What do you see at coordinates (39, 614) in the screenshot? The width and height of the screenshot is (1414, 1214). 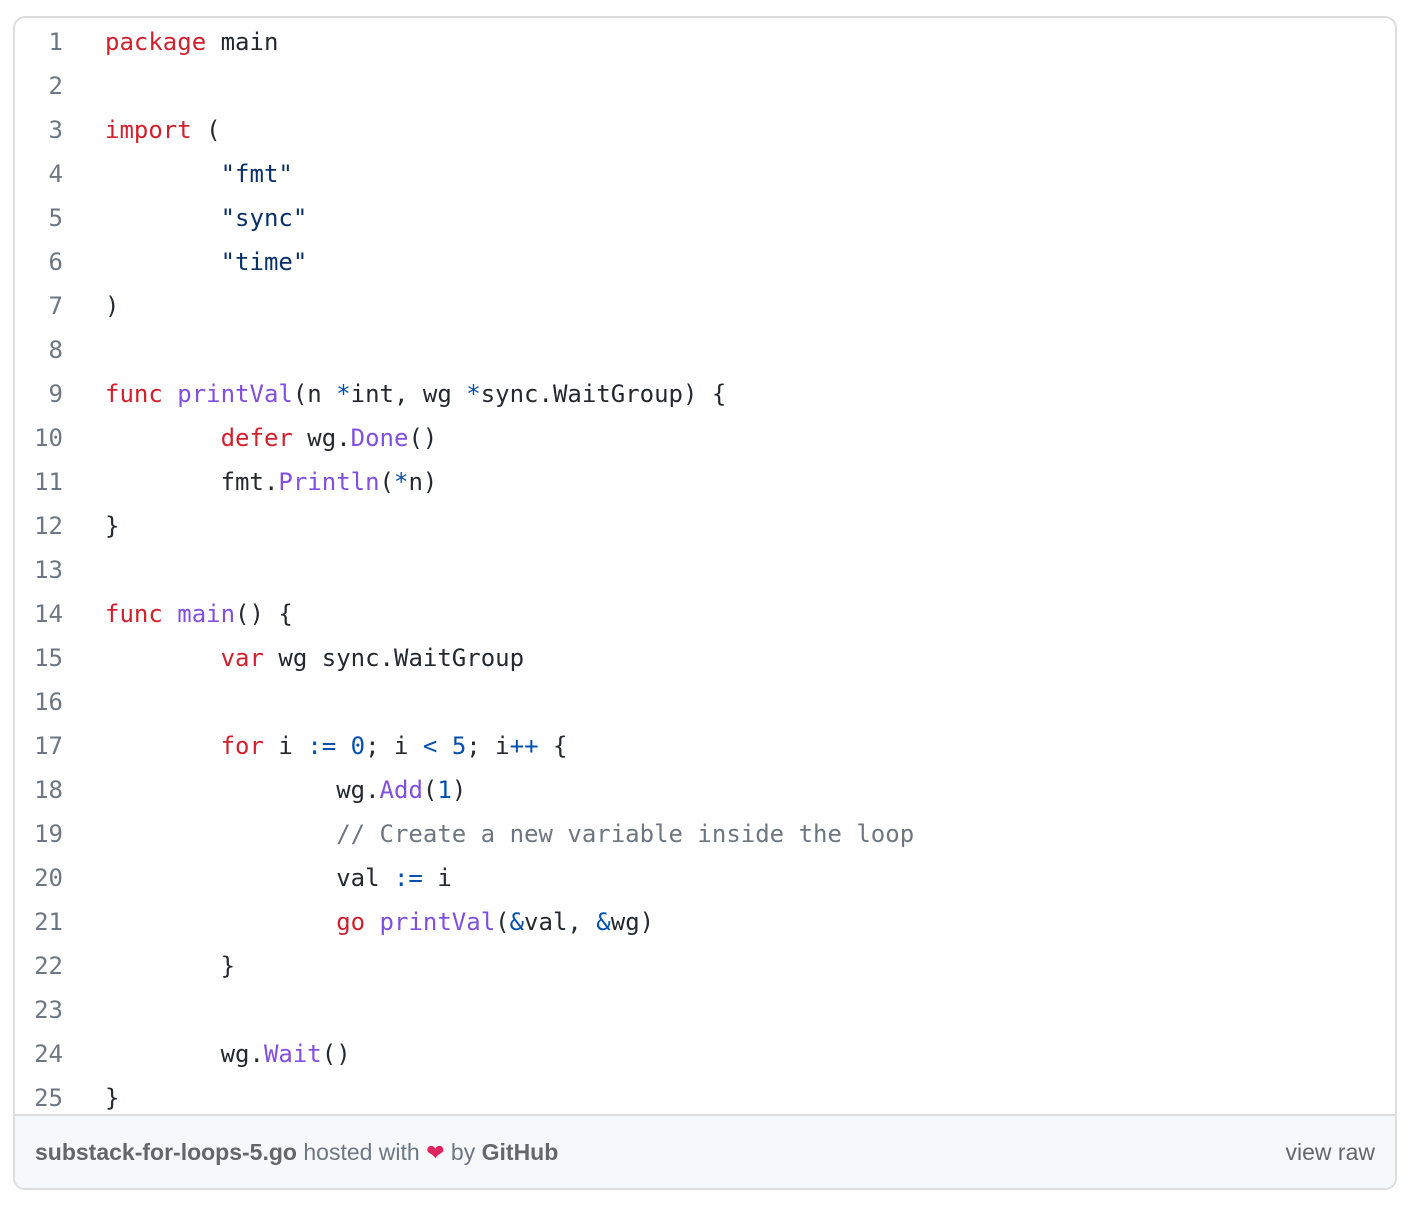 I see `line-number: 14` at bounding box center [39, 614].